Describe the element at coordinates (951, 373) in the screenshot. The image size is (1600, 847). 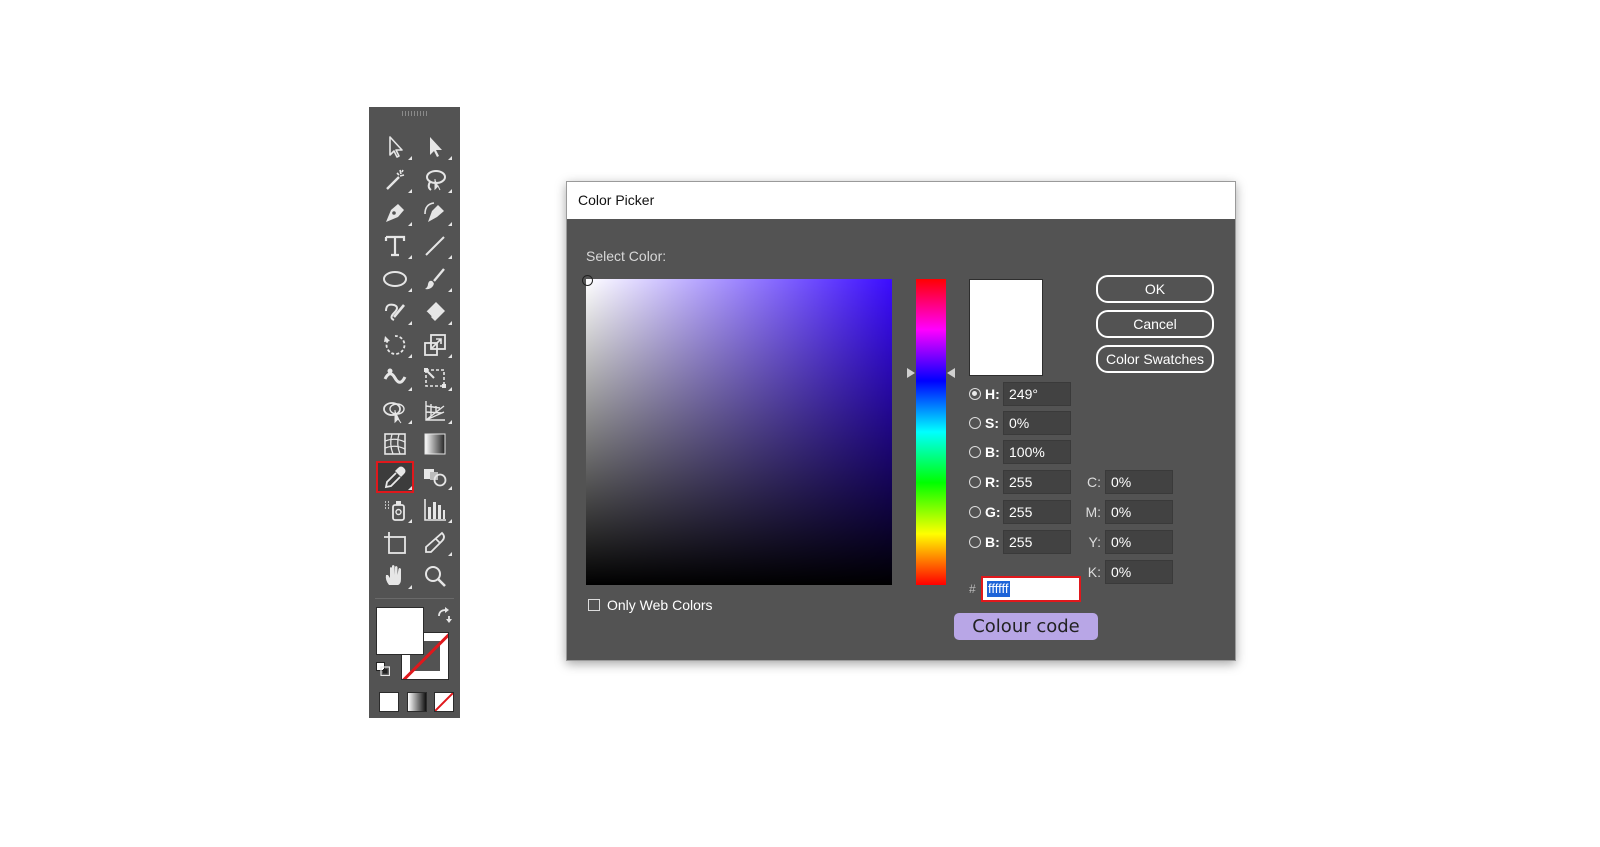
I see `hue-slider-right-arrow` at that location.